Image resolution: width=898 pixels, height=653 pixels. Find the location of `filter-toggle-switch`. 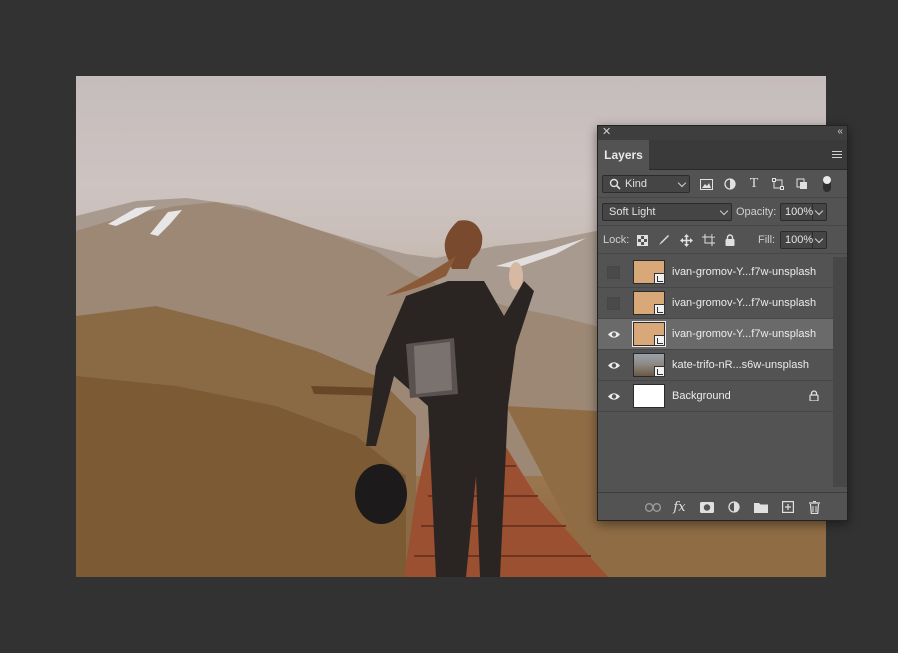

filter-toggle-switch is located at coordinates (827, 184).